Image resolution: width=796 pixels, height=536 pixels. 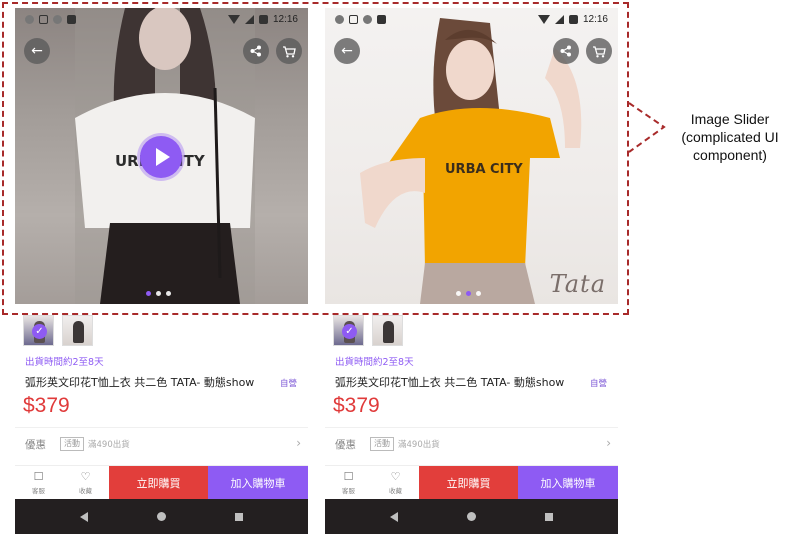 I want to click on annotation-line-1: Image Slider, so click(x=730, y=119).